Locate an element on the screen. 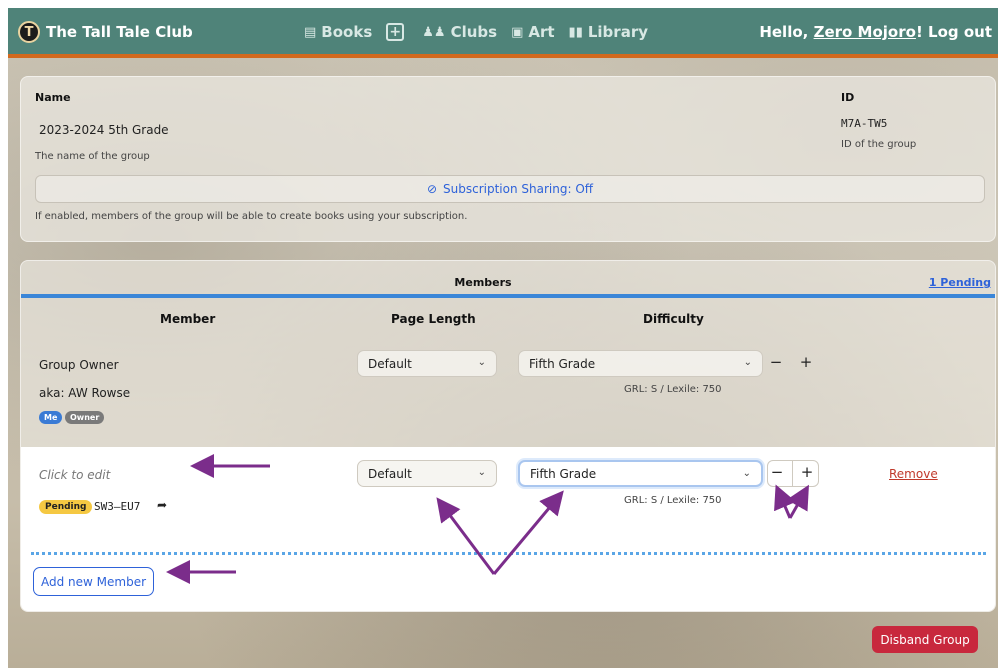 This screenshot has height=668, width=998. owner-difficulty-select: Fifth Grade ⌄ is located at coordinates (640, 363).